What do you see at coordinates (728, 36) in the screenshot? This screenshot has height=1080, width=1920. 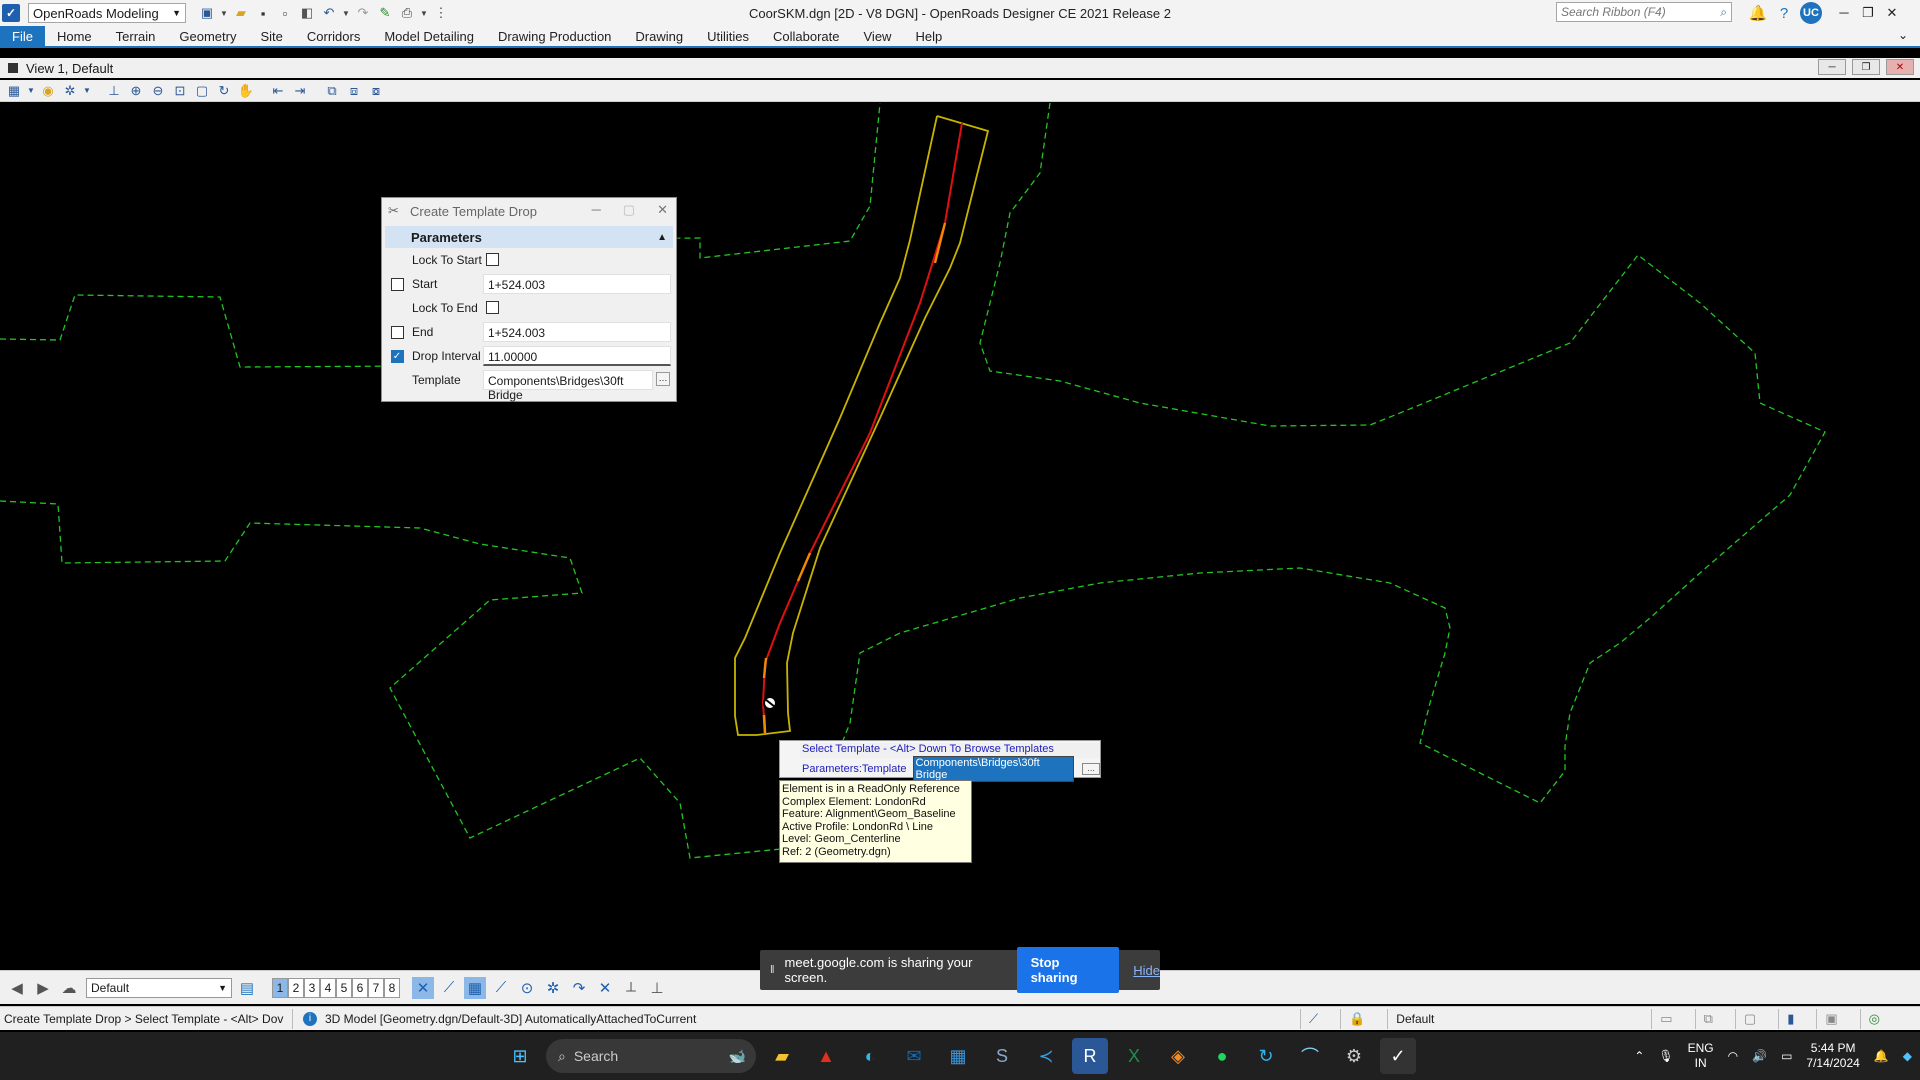 I see `tab-utilities: Utilities` at bounding box center [728, 36].